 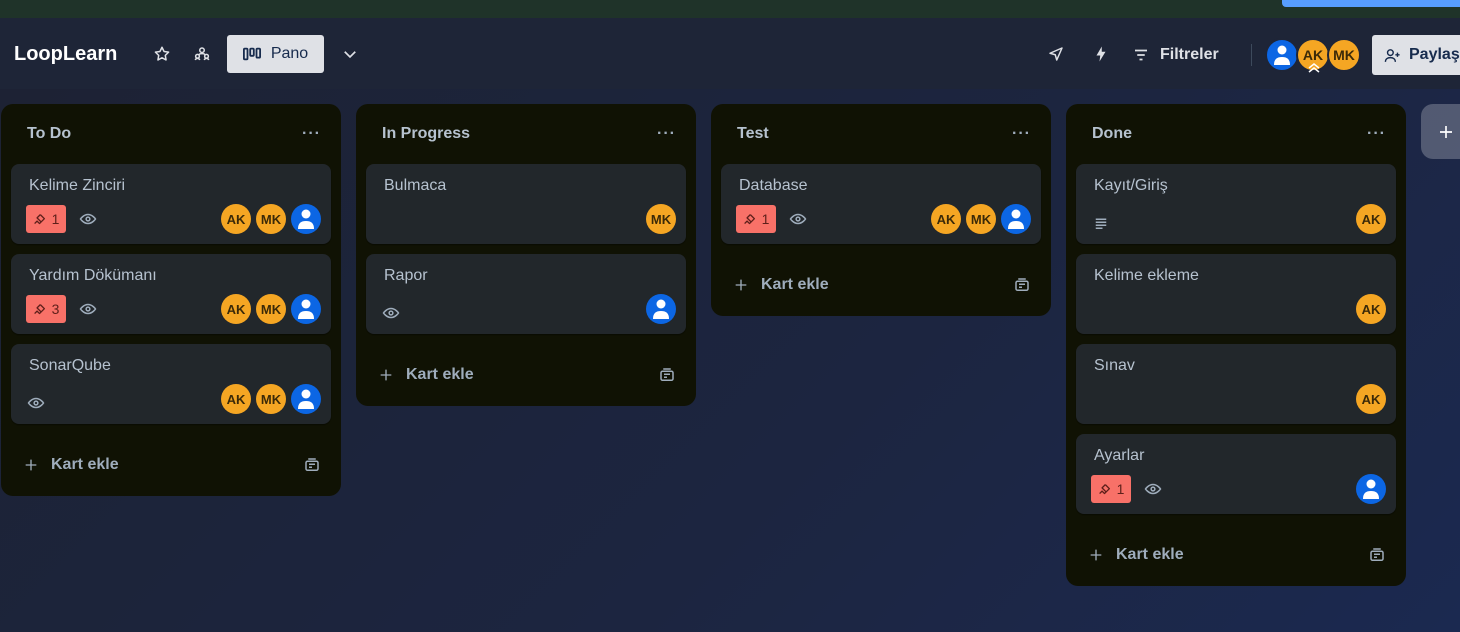 I want to click on card-members: MK, so click(x=661, y=219).